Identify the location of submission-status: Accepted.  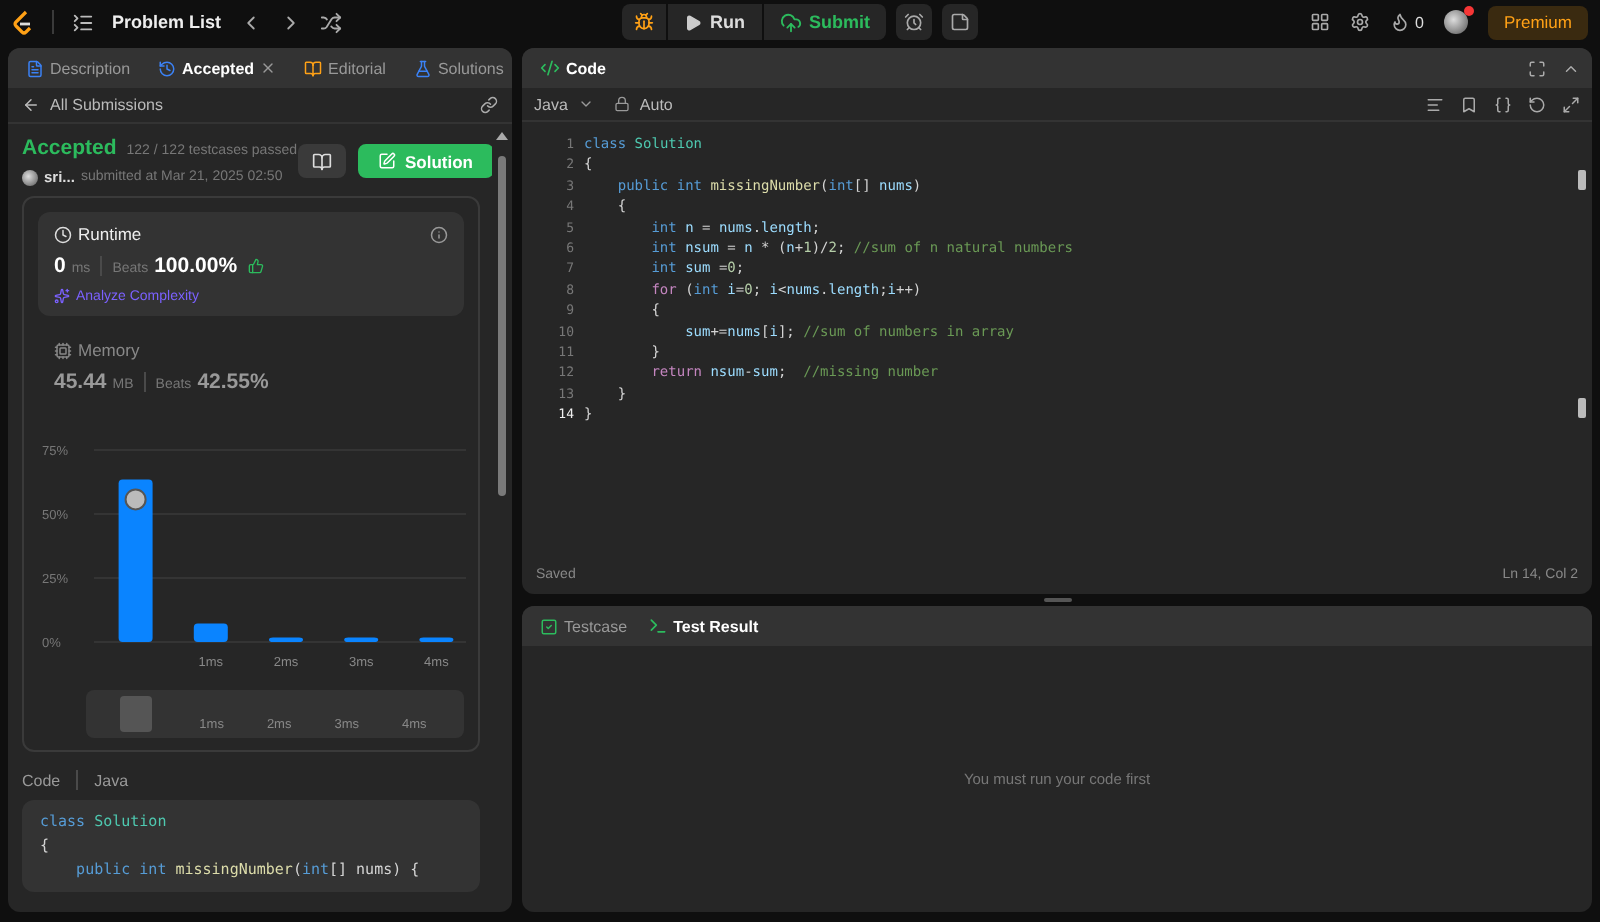
(69, 148).